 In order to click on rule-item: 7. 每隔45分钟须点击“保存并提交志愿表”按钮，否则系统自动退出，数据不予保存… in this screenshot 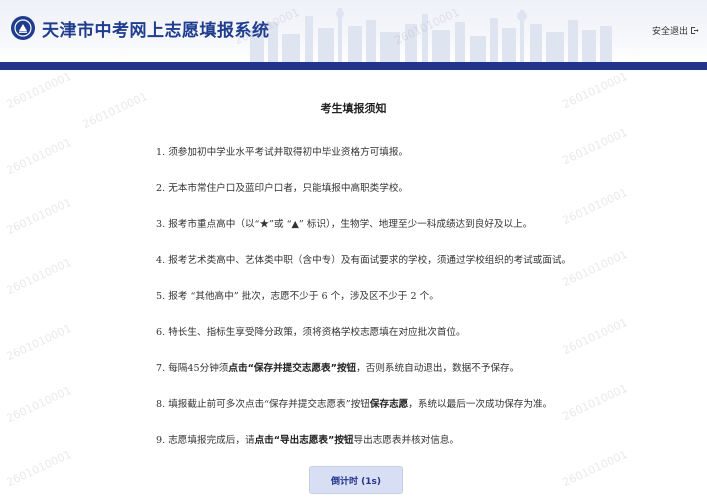, I will do `click(338, 368)`.